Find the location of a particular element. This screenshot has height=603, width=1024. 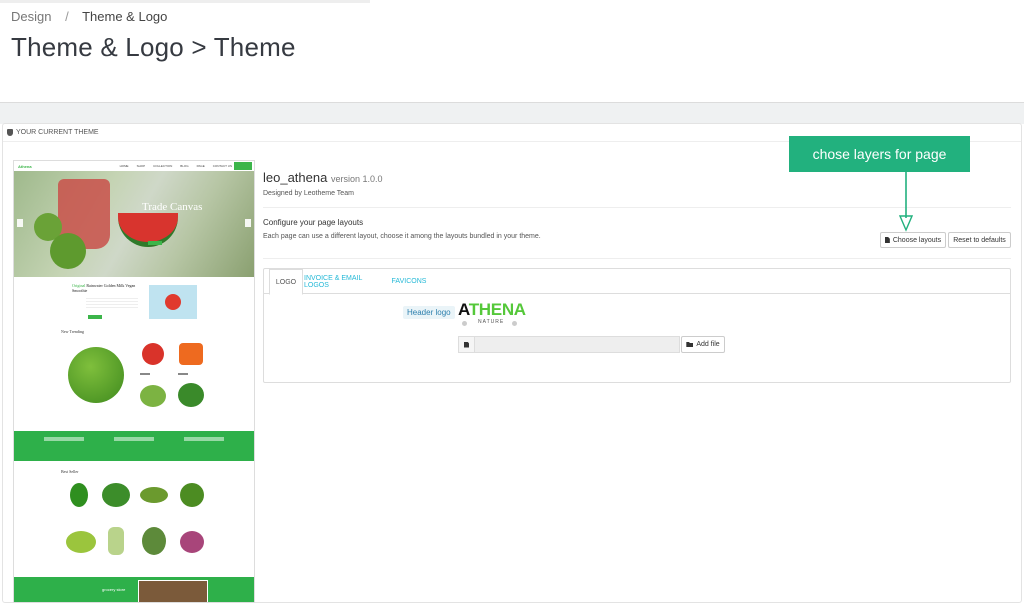

preview-arrow-left-icon is located at coordinates (20, 223).